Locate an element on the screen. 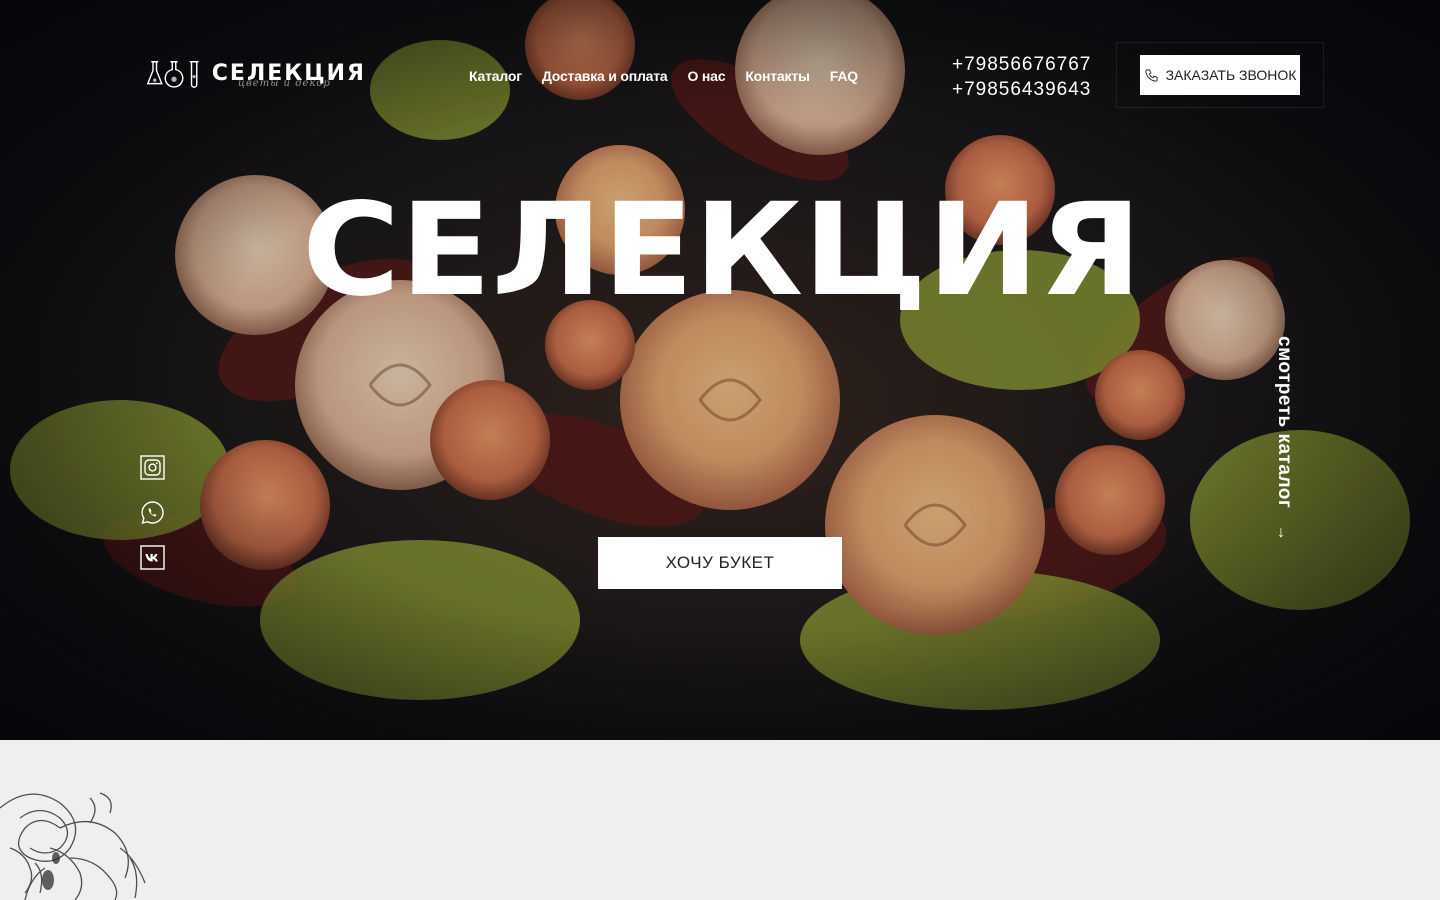 The height and width of the screenshot is (900, 1440). instagram-icon is located at coordinates (152, 467).